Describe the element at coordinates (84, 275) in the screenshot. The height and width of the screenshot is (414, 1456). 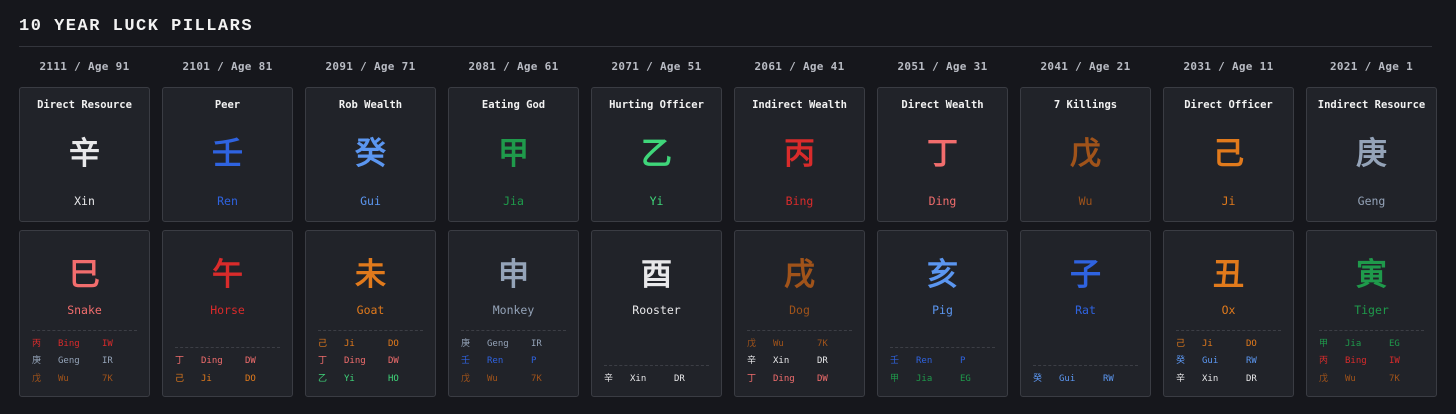
I see `branch-character: 巳` at that location.